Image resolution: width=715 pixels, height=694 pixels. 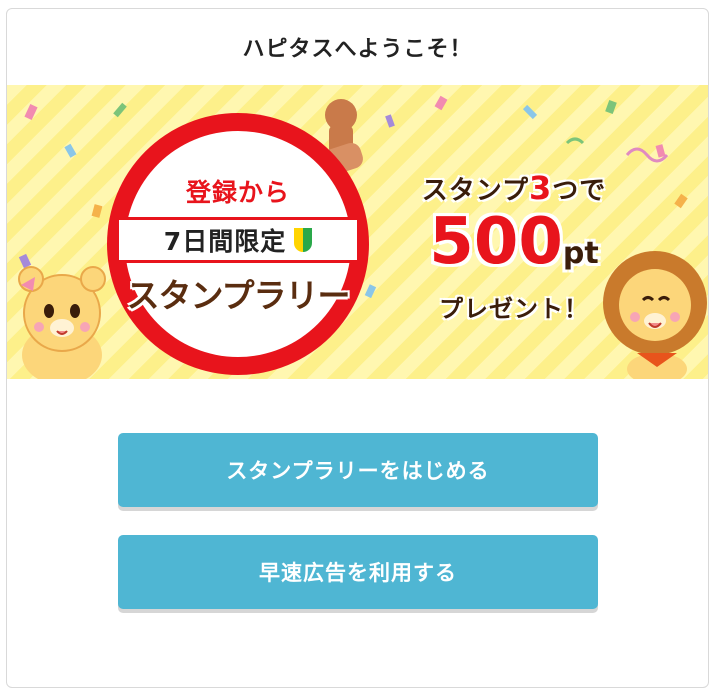 What do you see at coordinates (237, 192) in the screenshot?
I see `stamp-top-text: 登録から` at bounding box center [237, 192].